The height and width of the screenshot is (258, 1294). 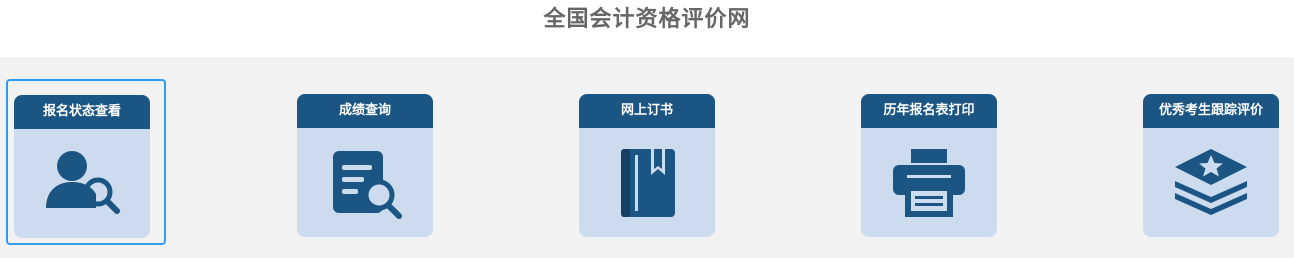 What do you see at coordinates (929, 182) in the screenshot?
I see `printer-icon` at bounding box center [929, 182].